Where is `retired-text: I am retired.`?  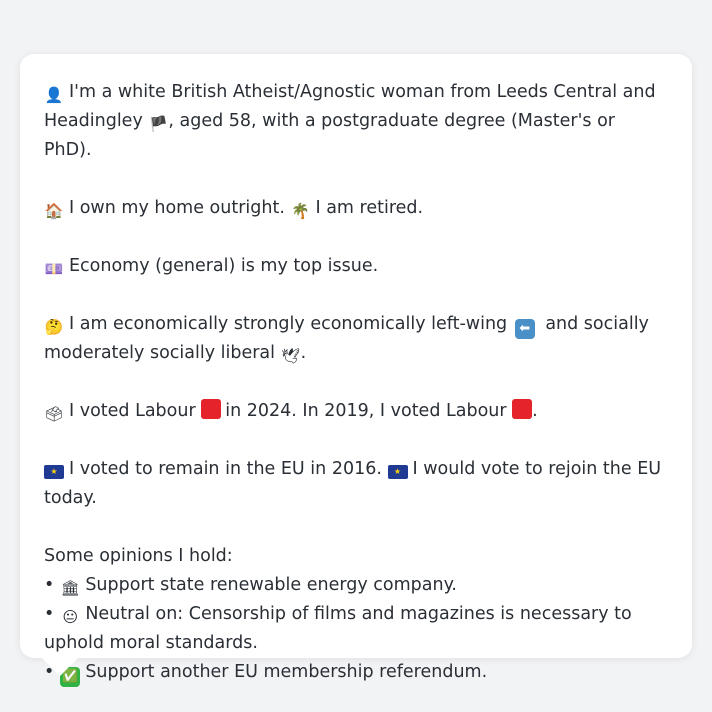
retired-text: I am retired. is located at coordinates (369, 208).